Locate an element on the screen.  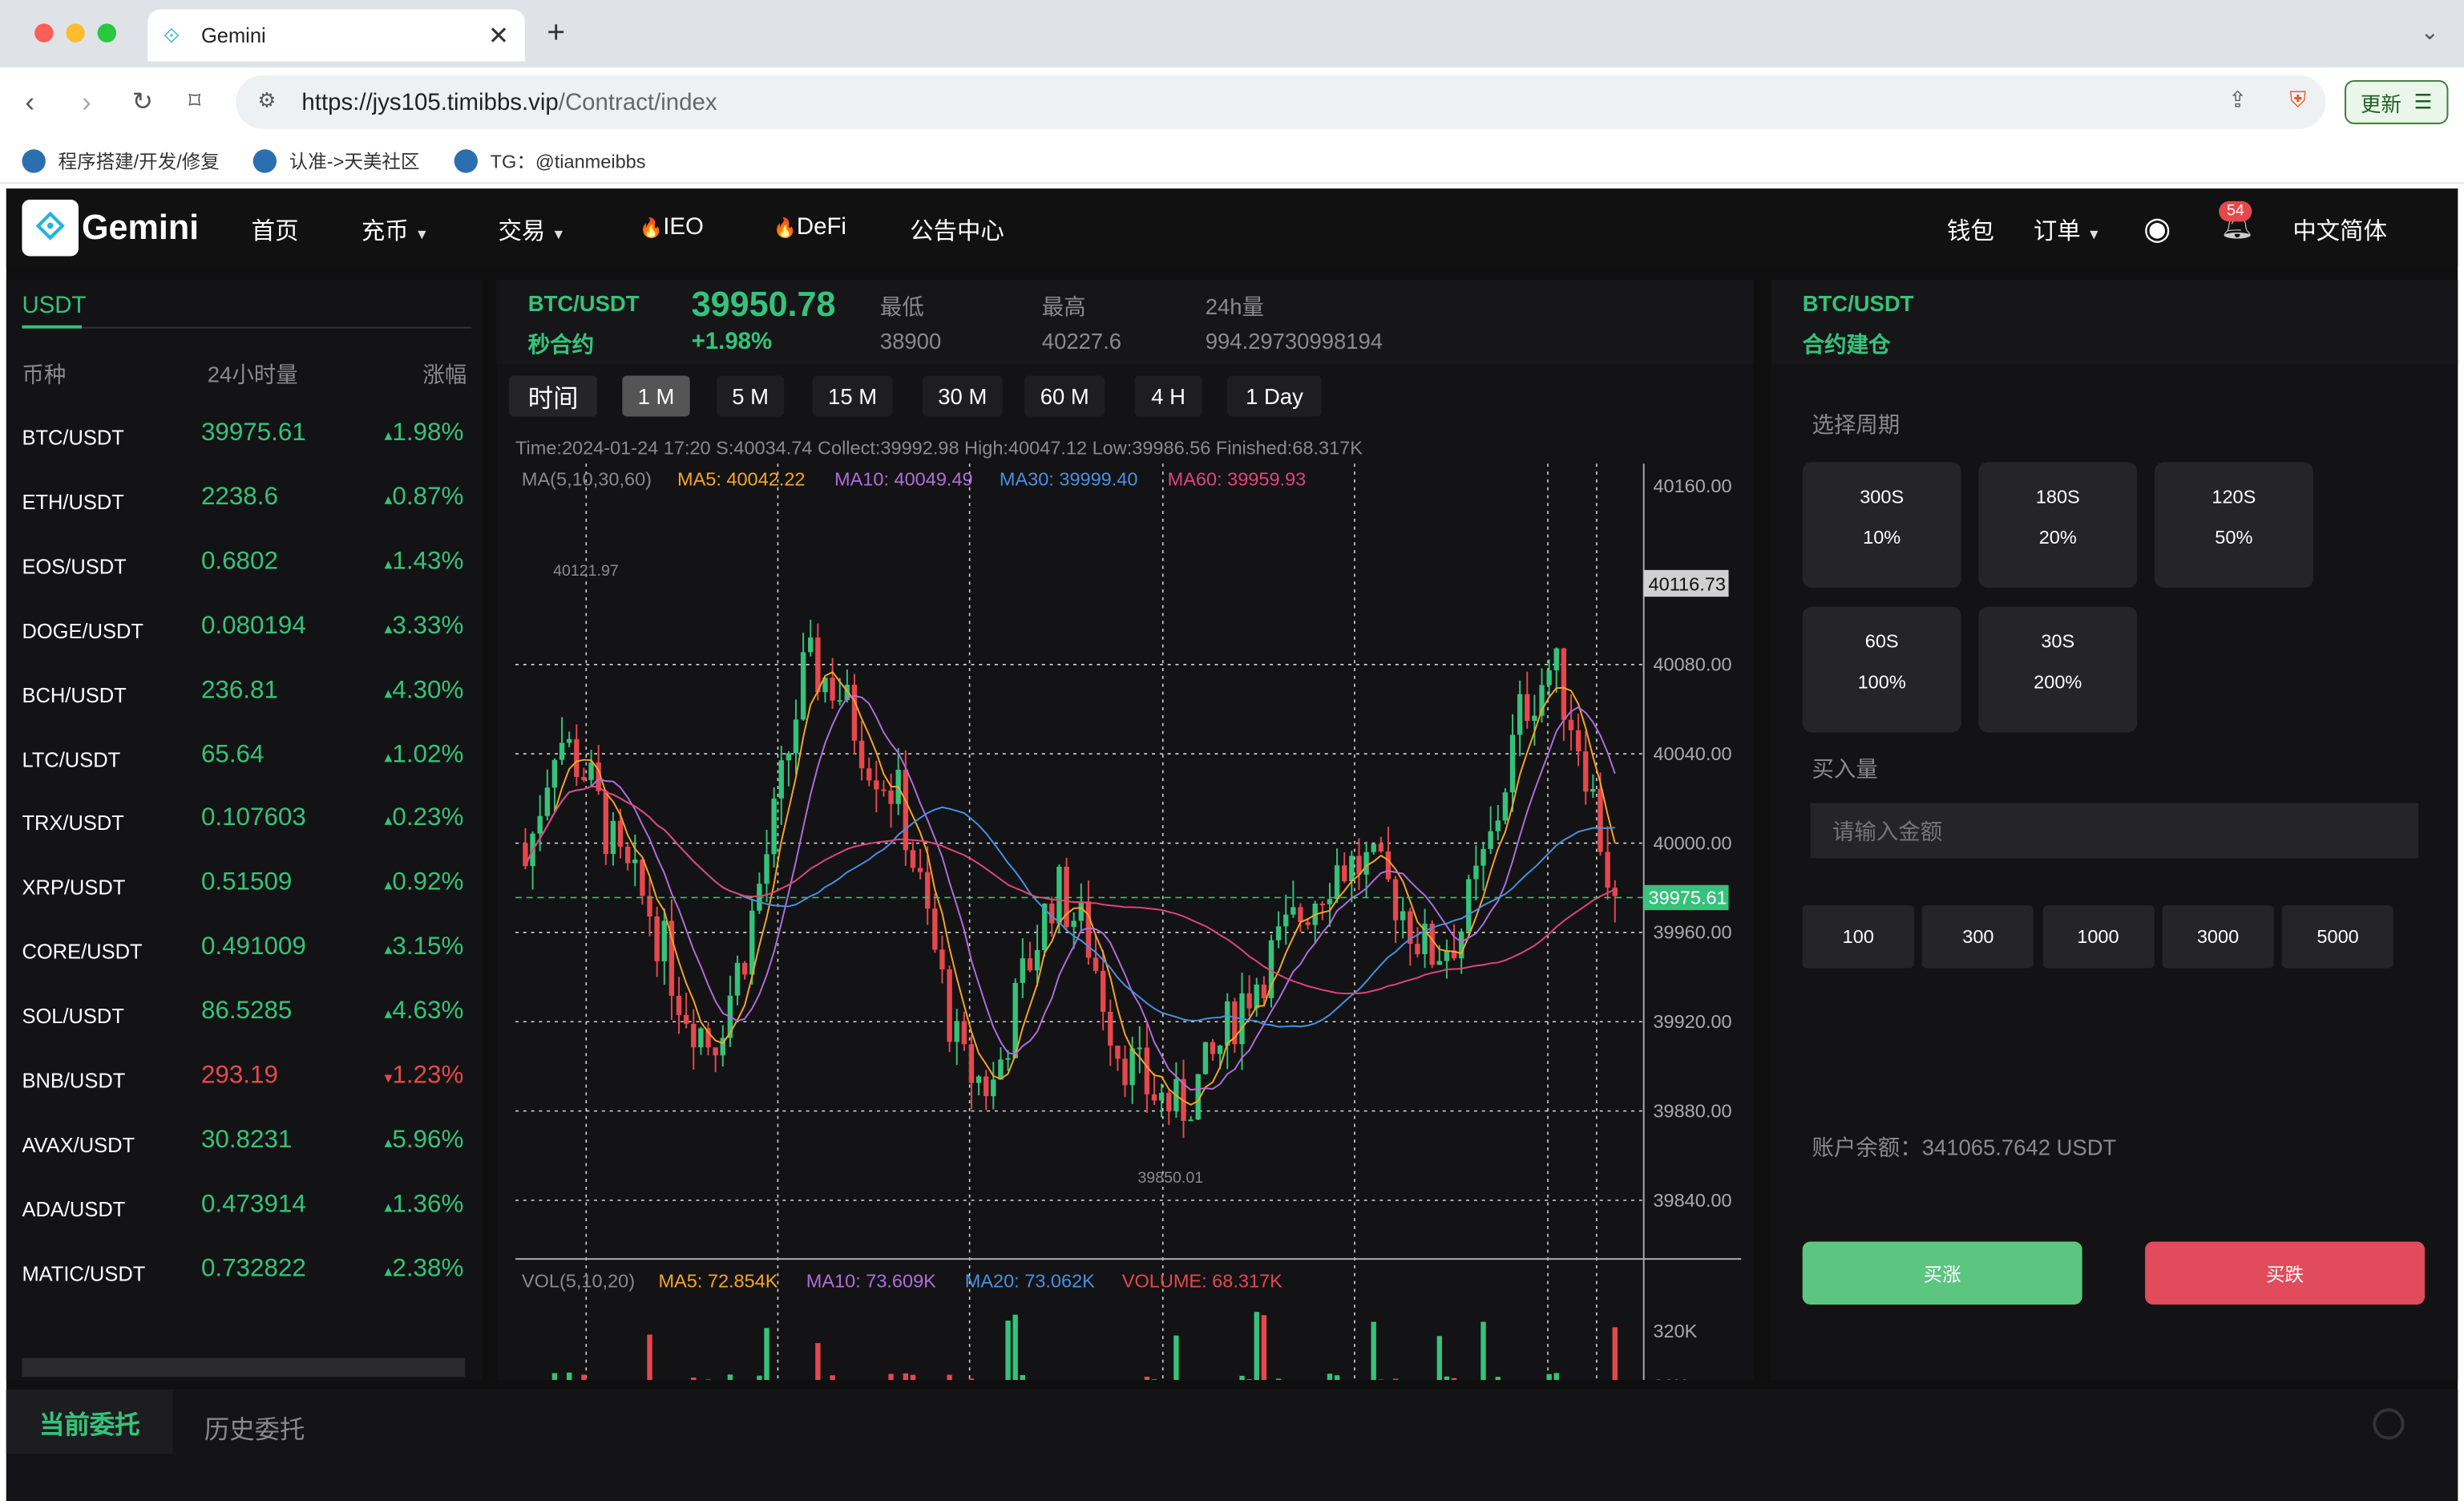
amount-input is located at coordinates (2114, 831).